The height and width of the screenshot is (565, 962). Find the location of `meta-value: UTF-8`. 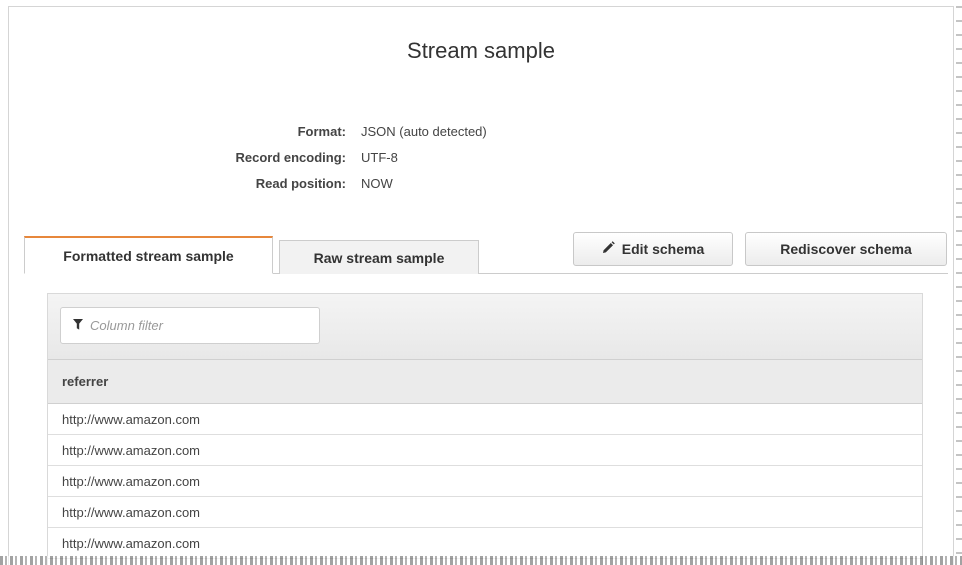

meta-value: UTF-8 is located at coordinates (379, 157).